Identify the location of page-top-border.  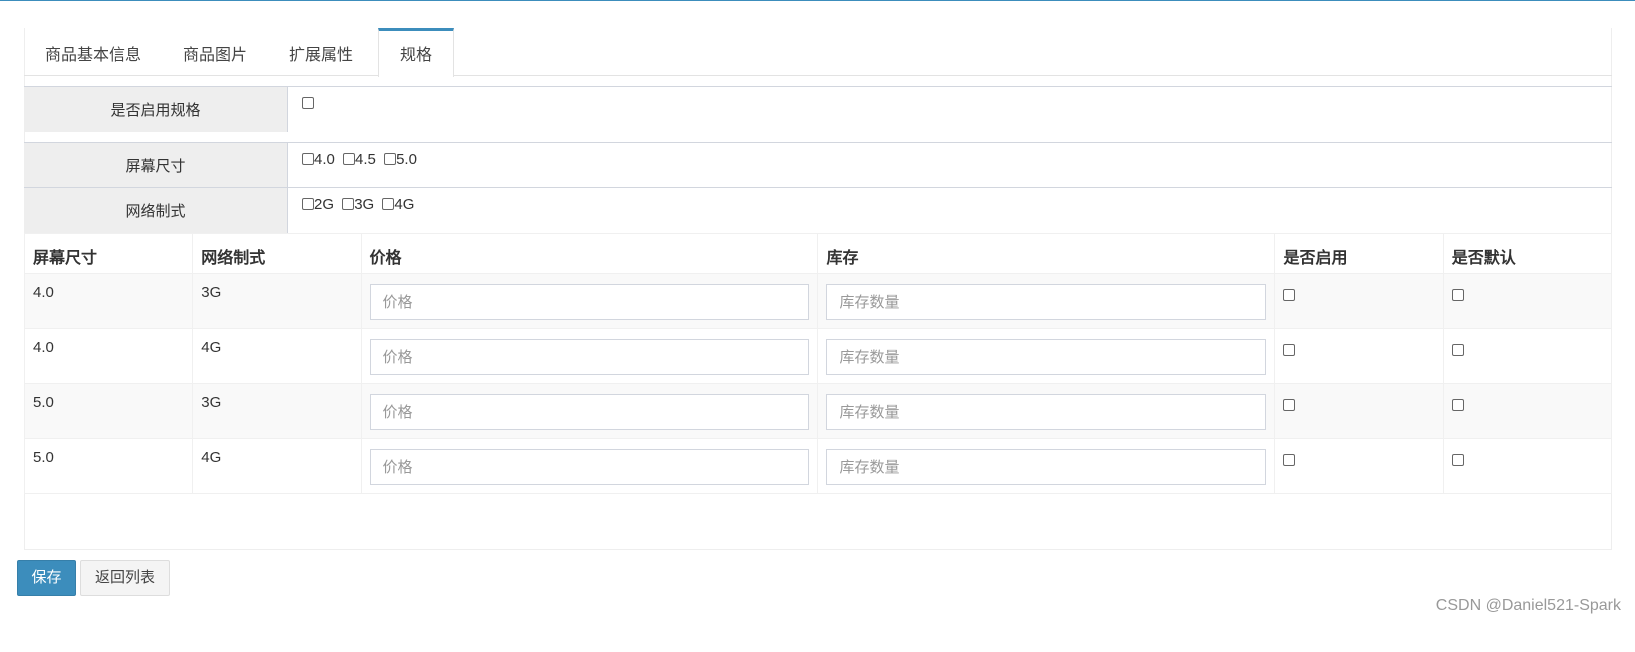
(817, 0).